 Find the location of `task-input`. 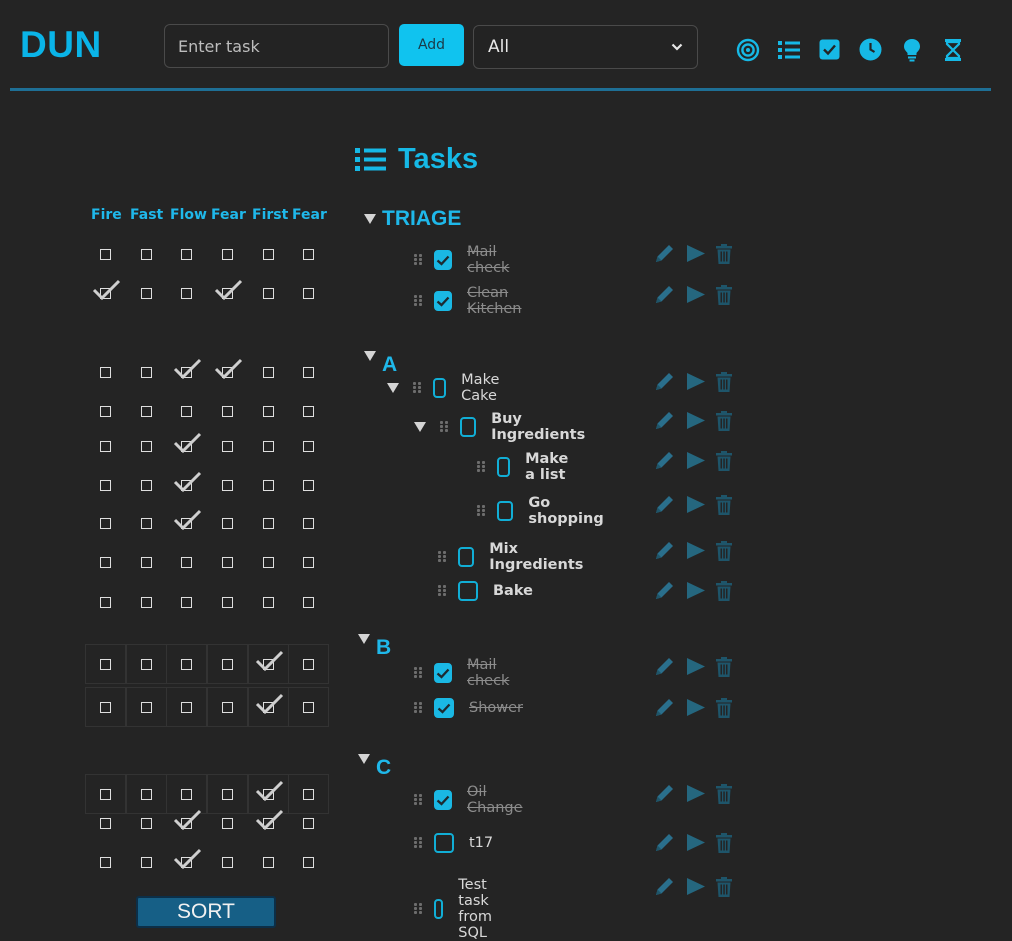

task-input is located at coordinates (276, 46).